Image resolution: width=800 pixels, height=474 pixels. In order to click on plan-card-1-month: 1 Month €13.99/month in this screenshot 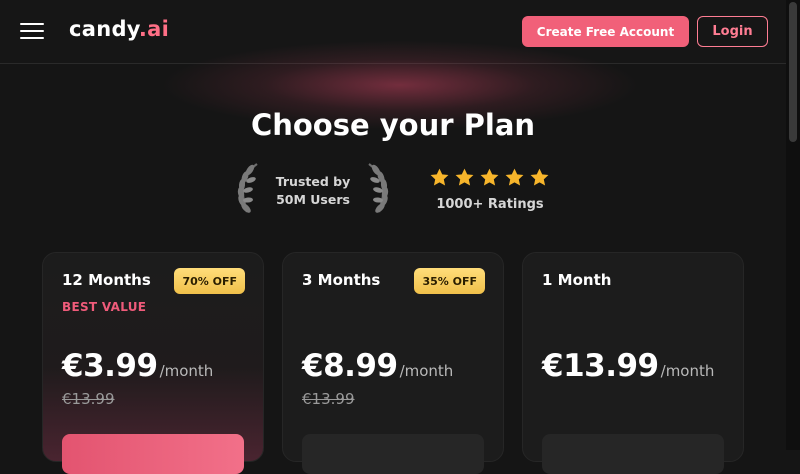, I will do `click(633, 363)`.